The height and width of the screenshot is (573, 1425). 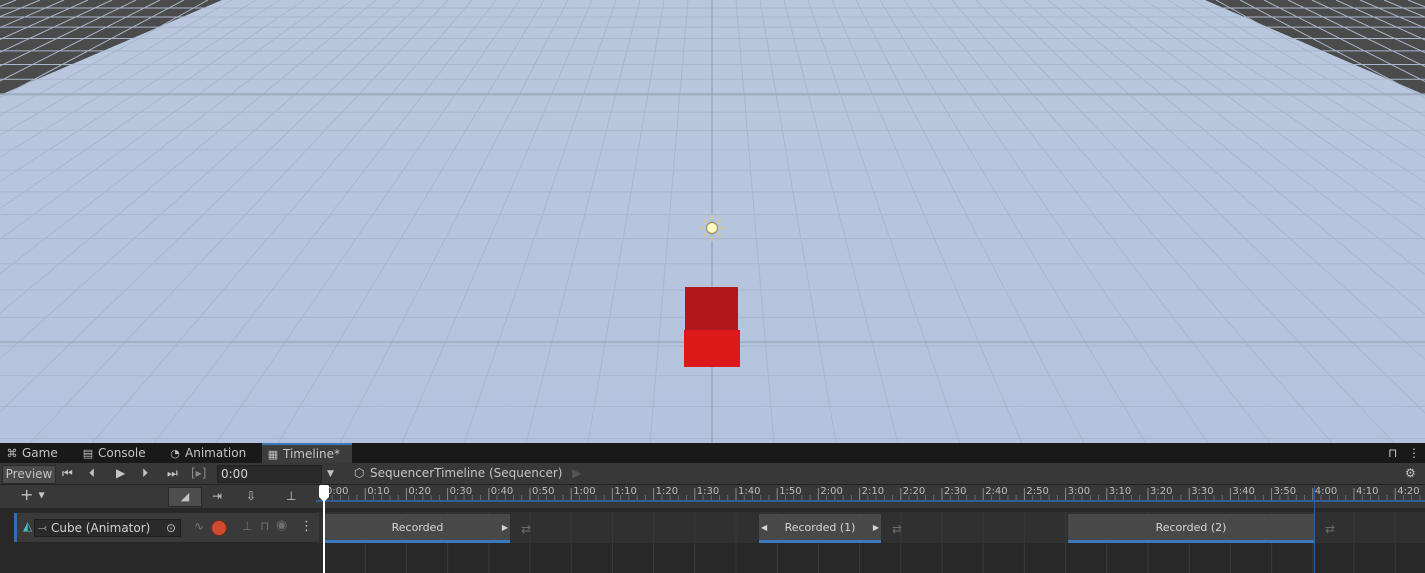 What do you see at coordinates (269, 474) in the screenshot?
I see `current-time-field: 0:00` at bounding box center [269, 474].